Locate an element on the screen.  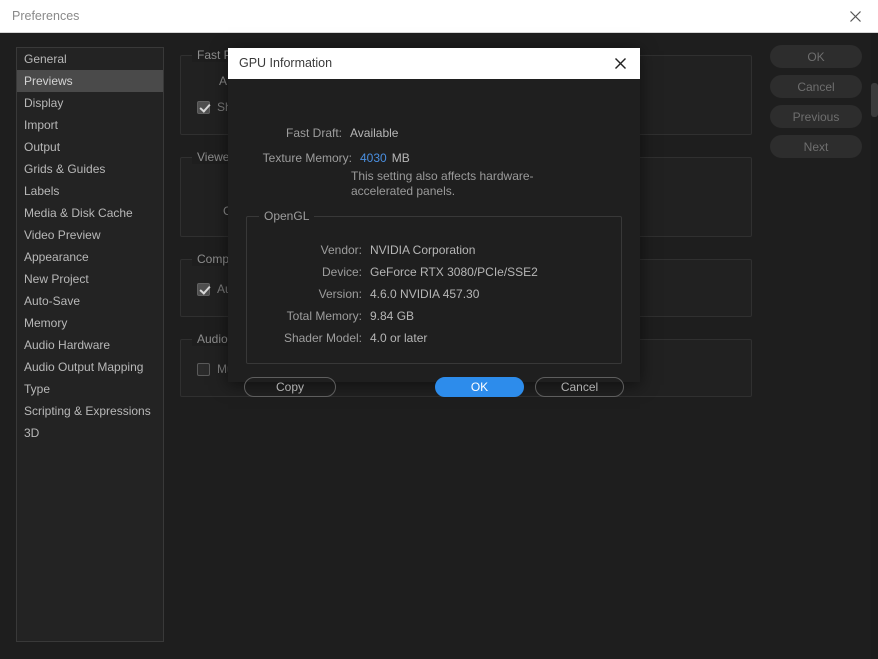
cancel-button: Cancel is located at coordinates (816, 86).